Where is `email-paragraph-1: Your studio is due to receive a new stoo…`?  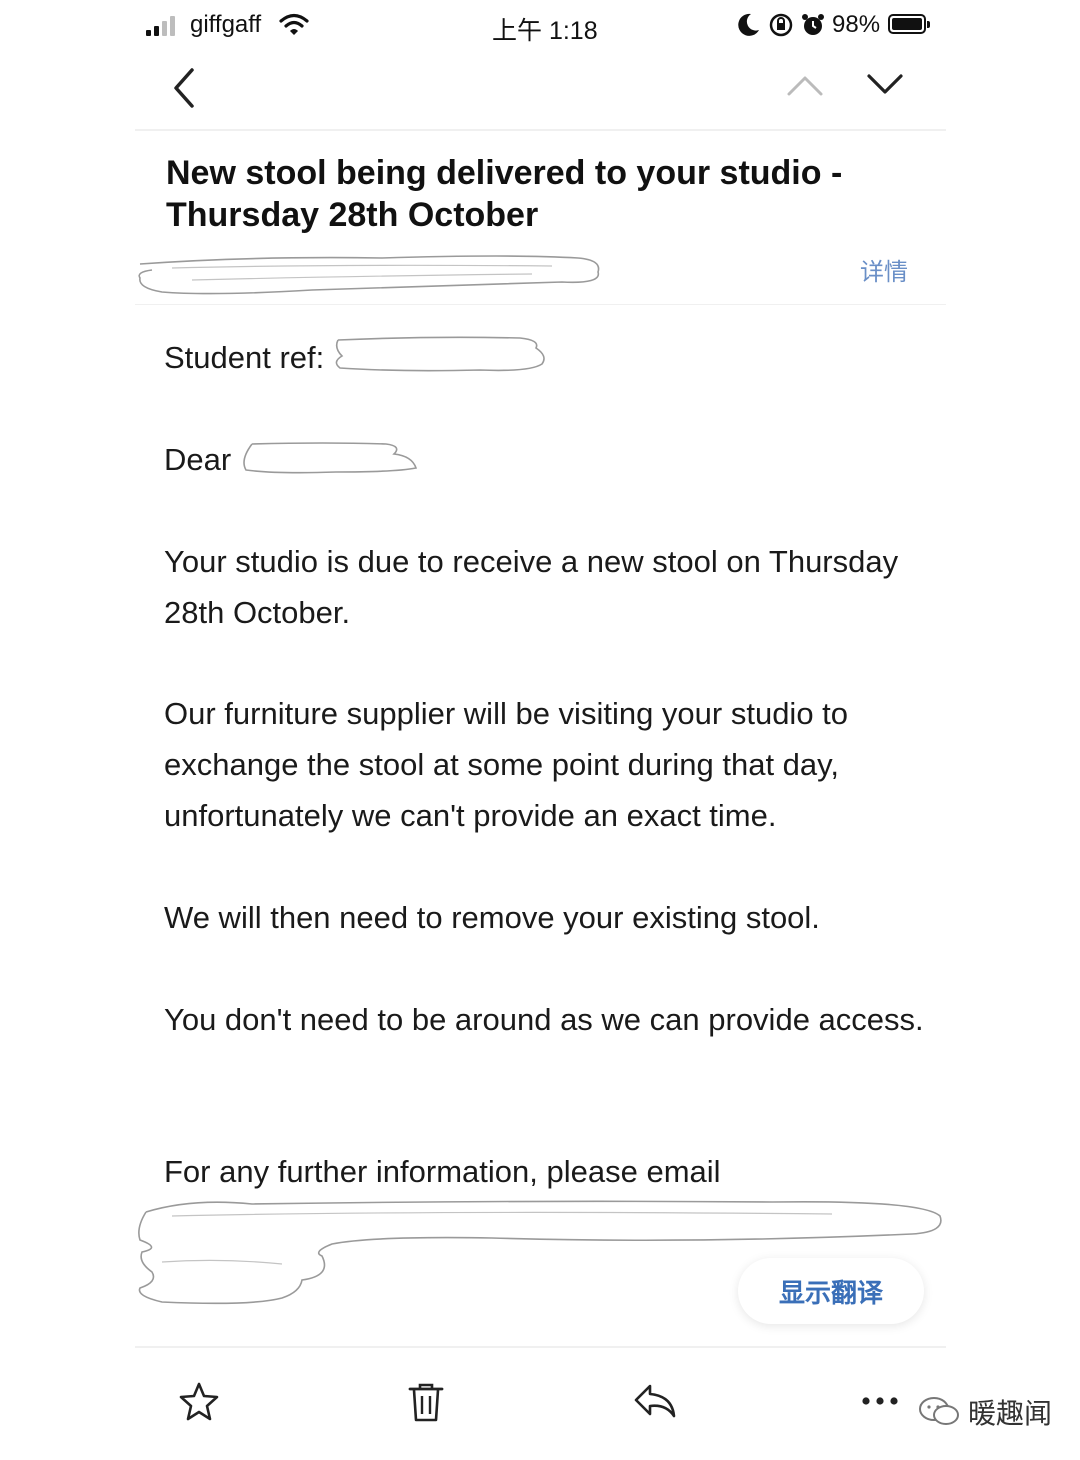 email-paragraph-1: Your studio is due to receive a new stoo… is located at coordinates (531, 587).